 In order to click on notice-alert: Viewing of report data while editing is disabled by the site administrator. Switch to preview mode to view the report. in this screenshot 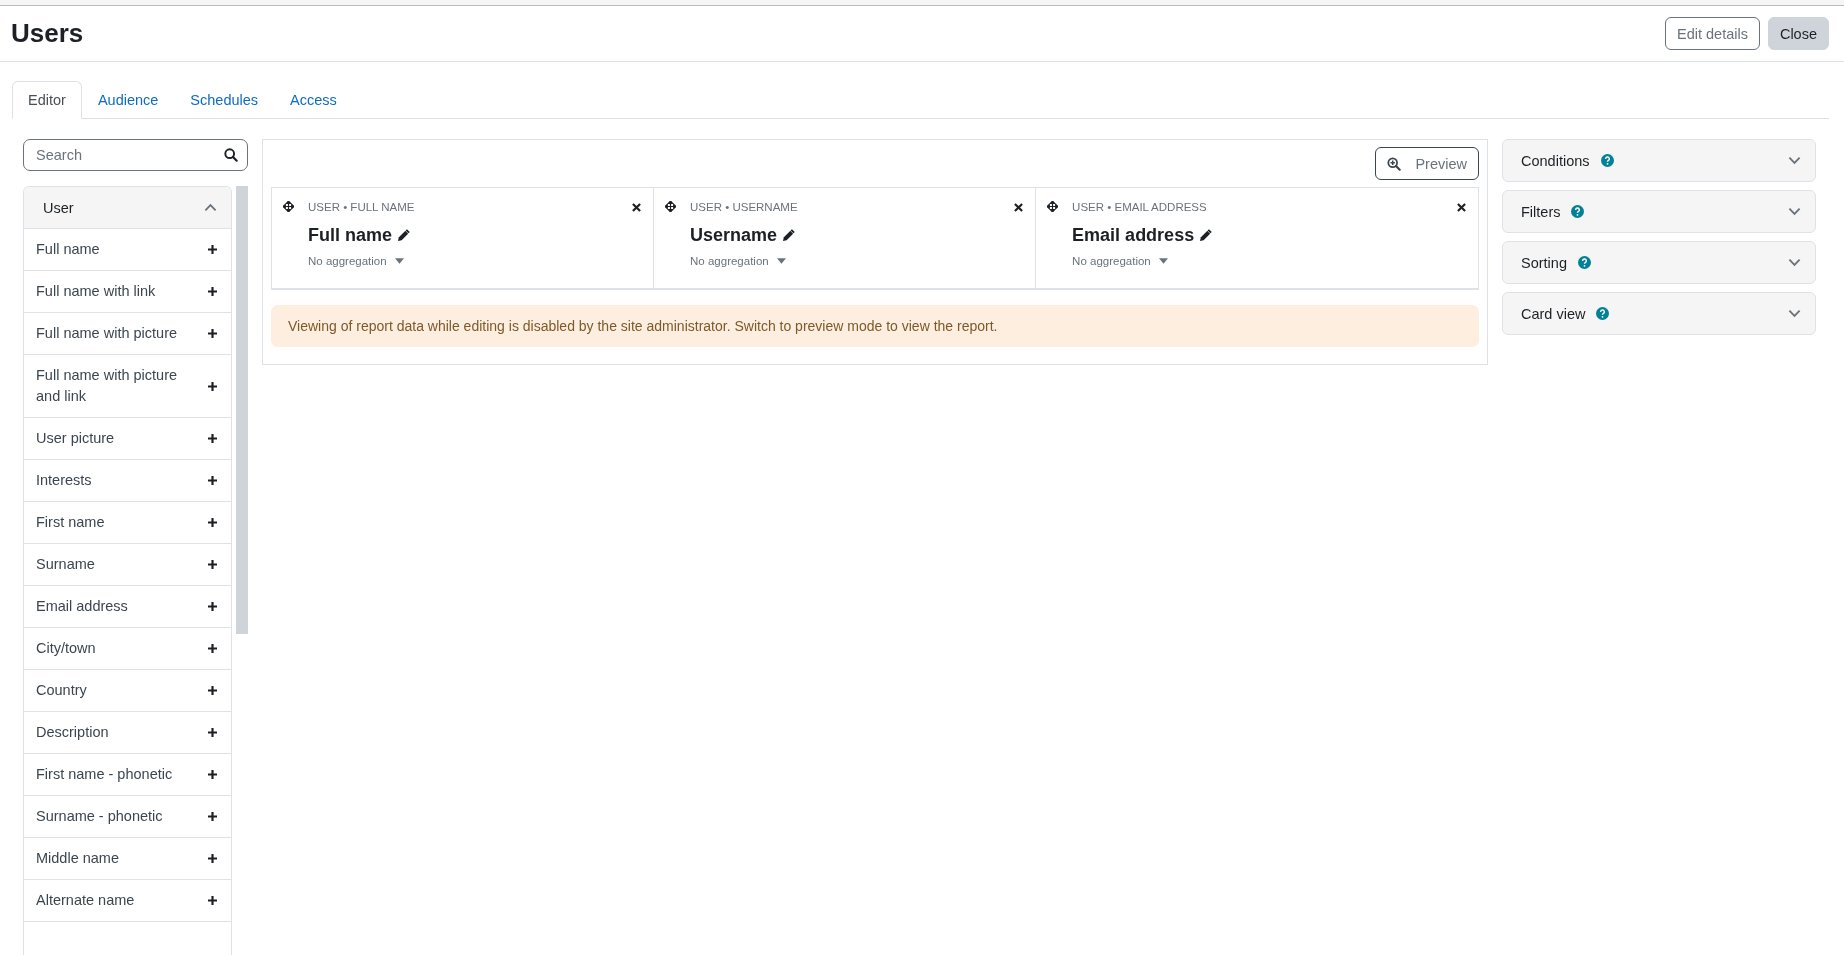, I will do `click(875, 326)`.